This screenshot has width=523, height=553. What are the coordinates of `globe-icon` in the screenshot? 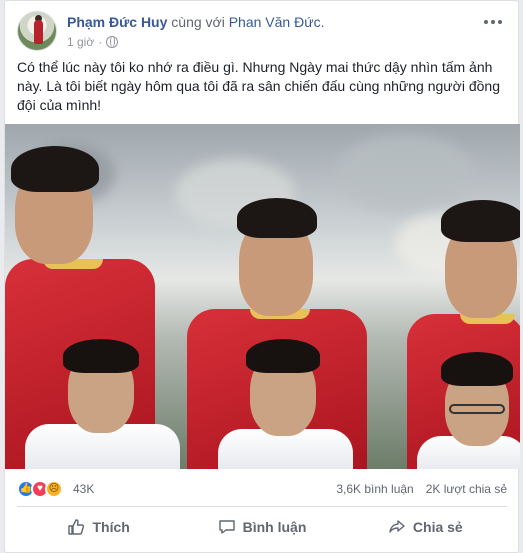 It's located at (112, 42).